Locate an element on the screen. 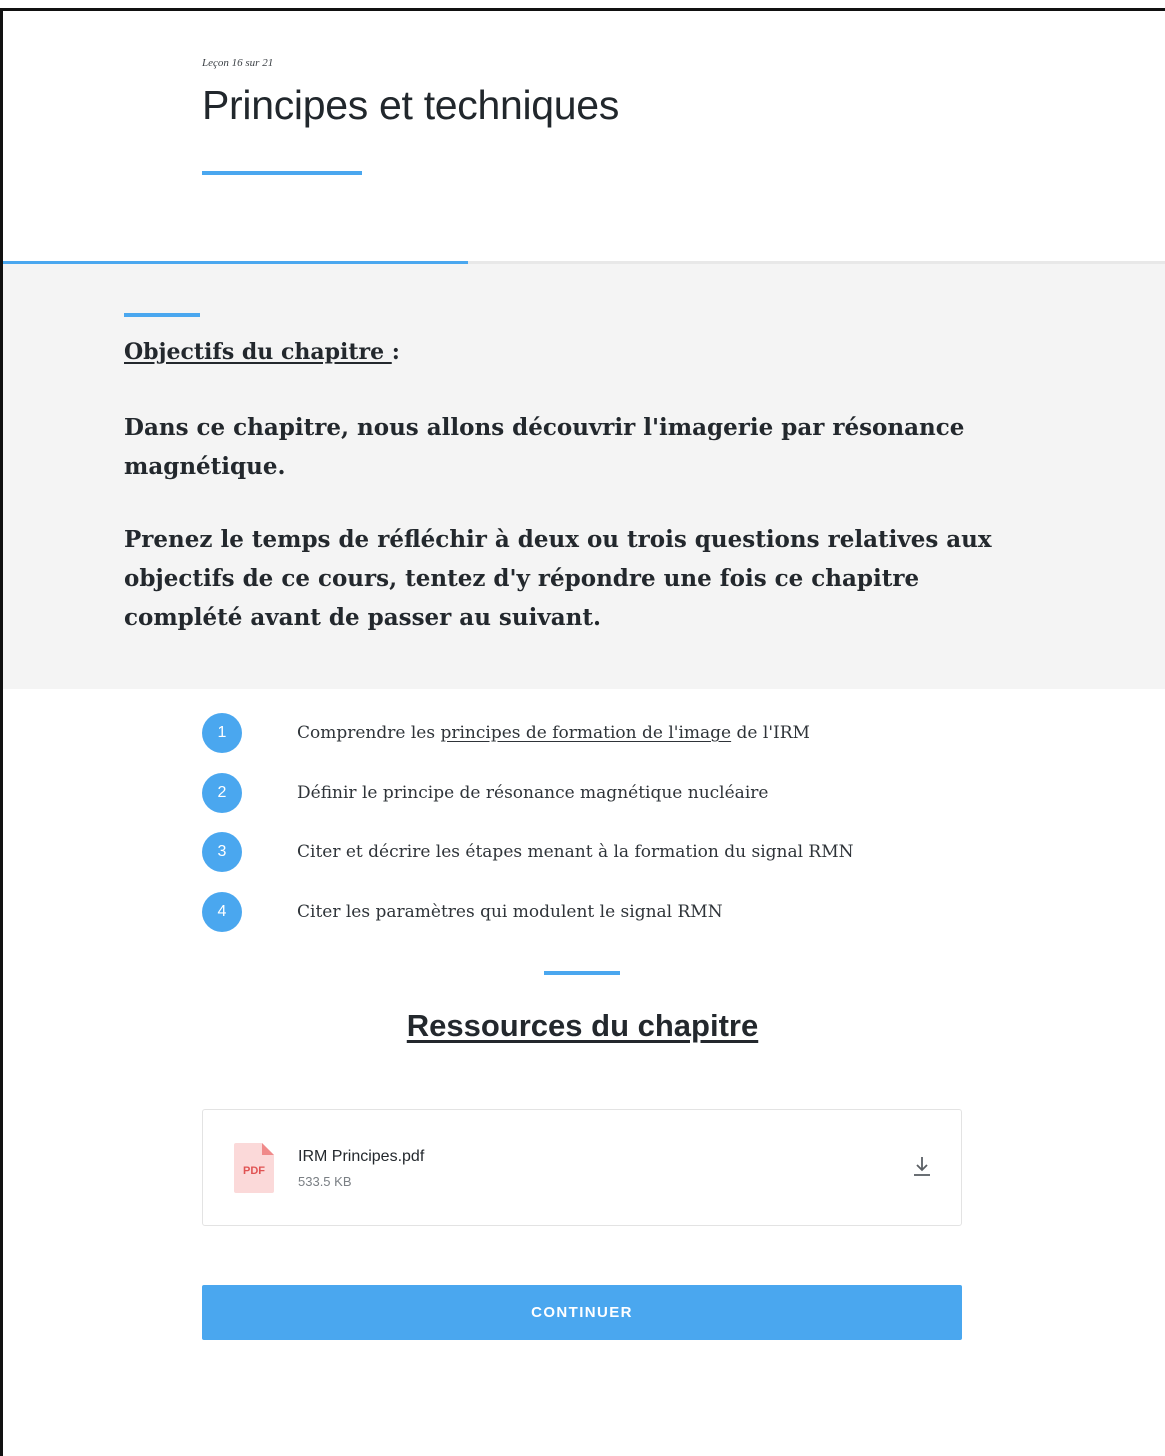  step-text-after: de l'IRM is located at coordinates (770, 733).